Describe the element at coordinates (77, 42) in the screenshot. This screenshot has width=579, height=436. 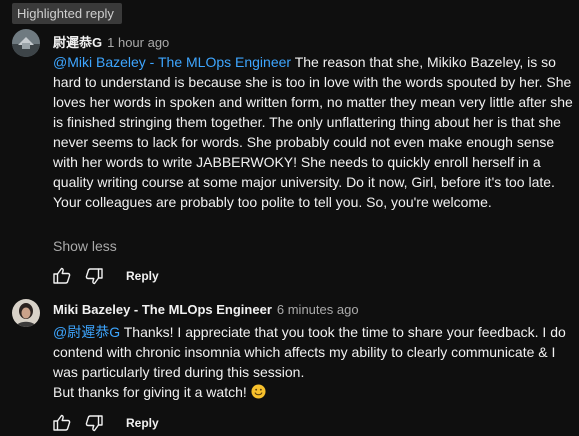
I see `comment-1-author: 尉遲恭G` at that location.